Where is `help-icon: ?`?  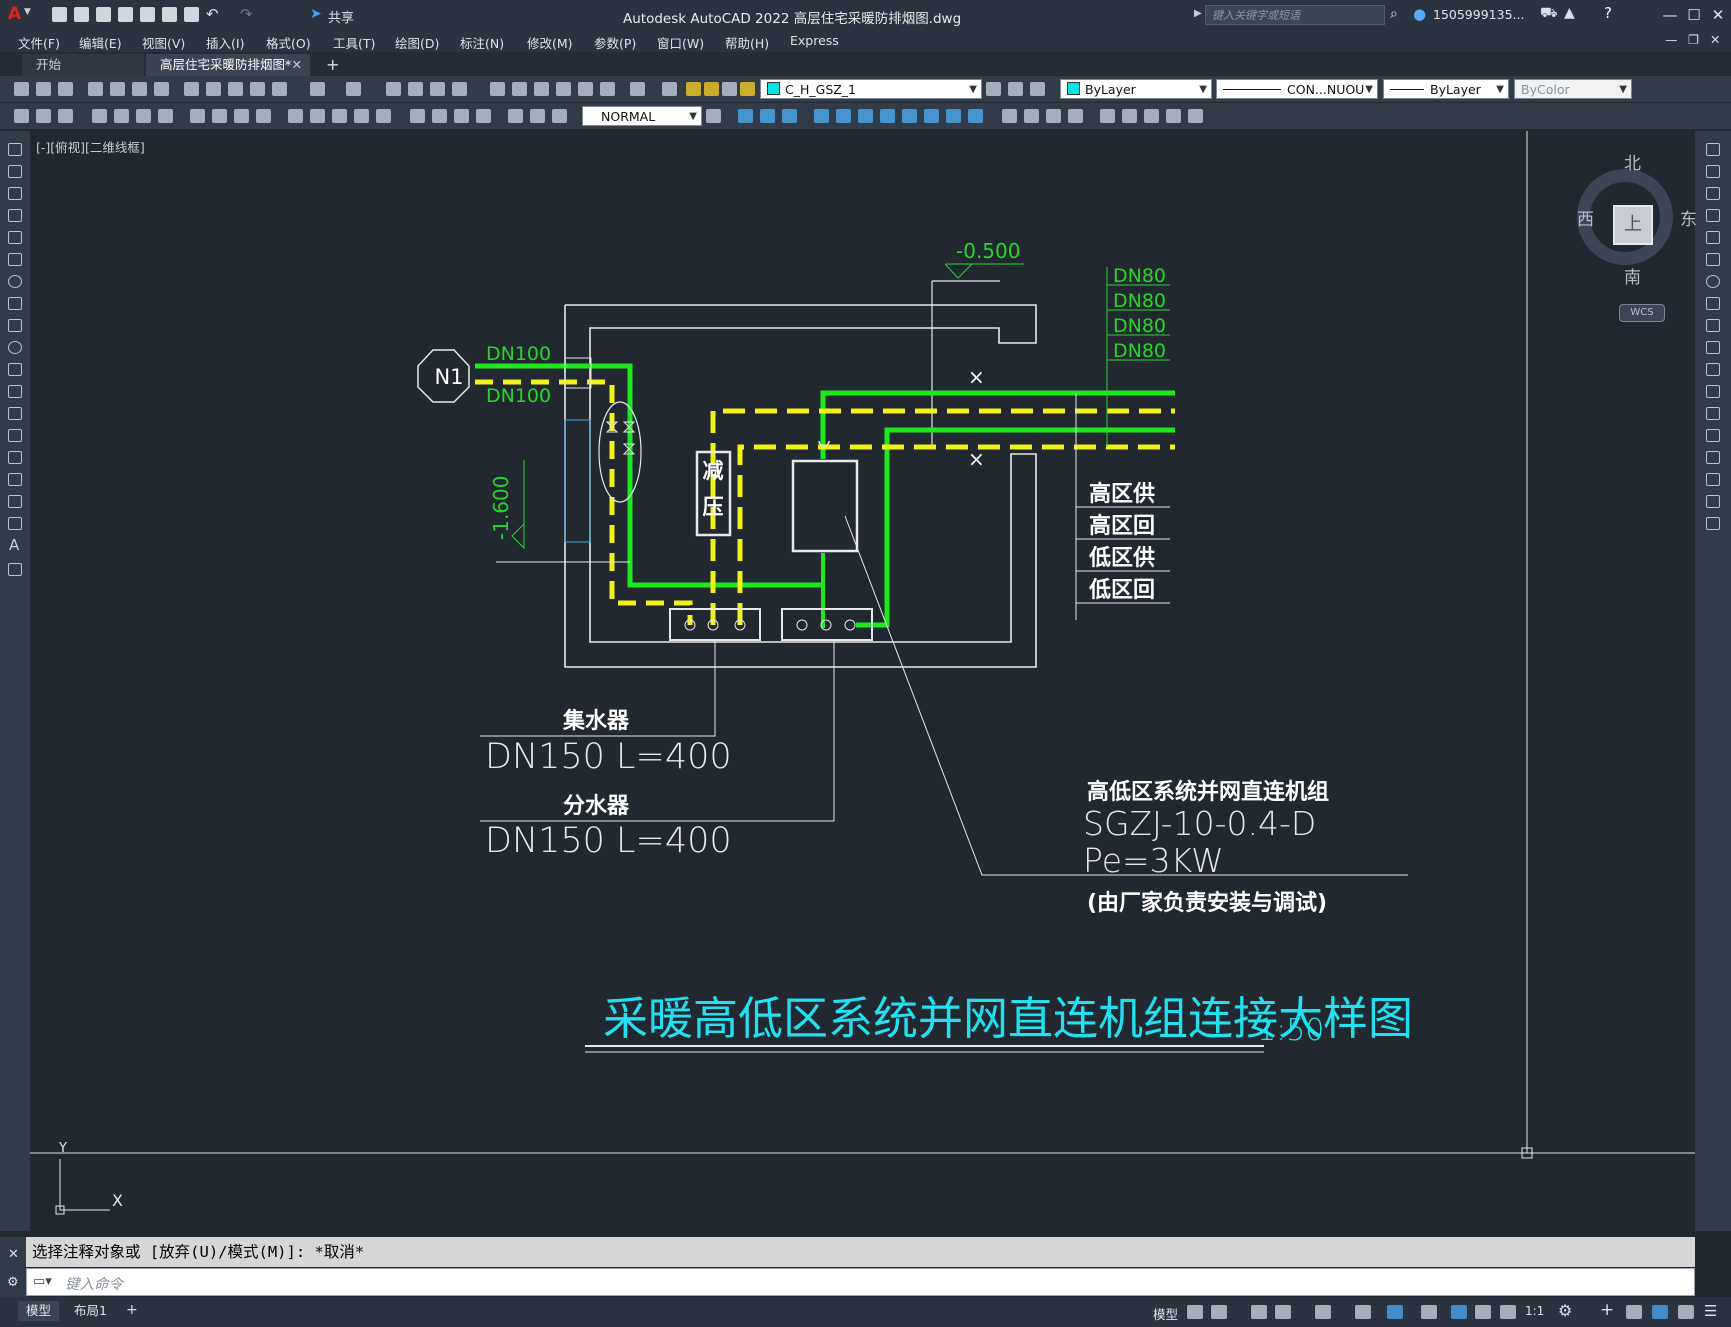 help-icon: ? is located at coordinates (1608, 13).